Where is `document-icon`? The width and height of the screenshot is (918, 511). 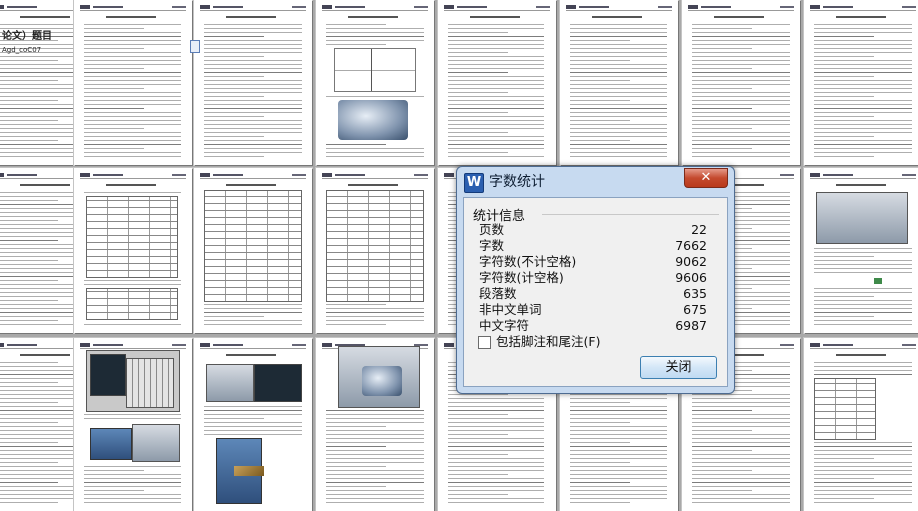 document-icon is located at coordinates (195, 46).